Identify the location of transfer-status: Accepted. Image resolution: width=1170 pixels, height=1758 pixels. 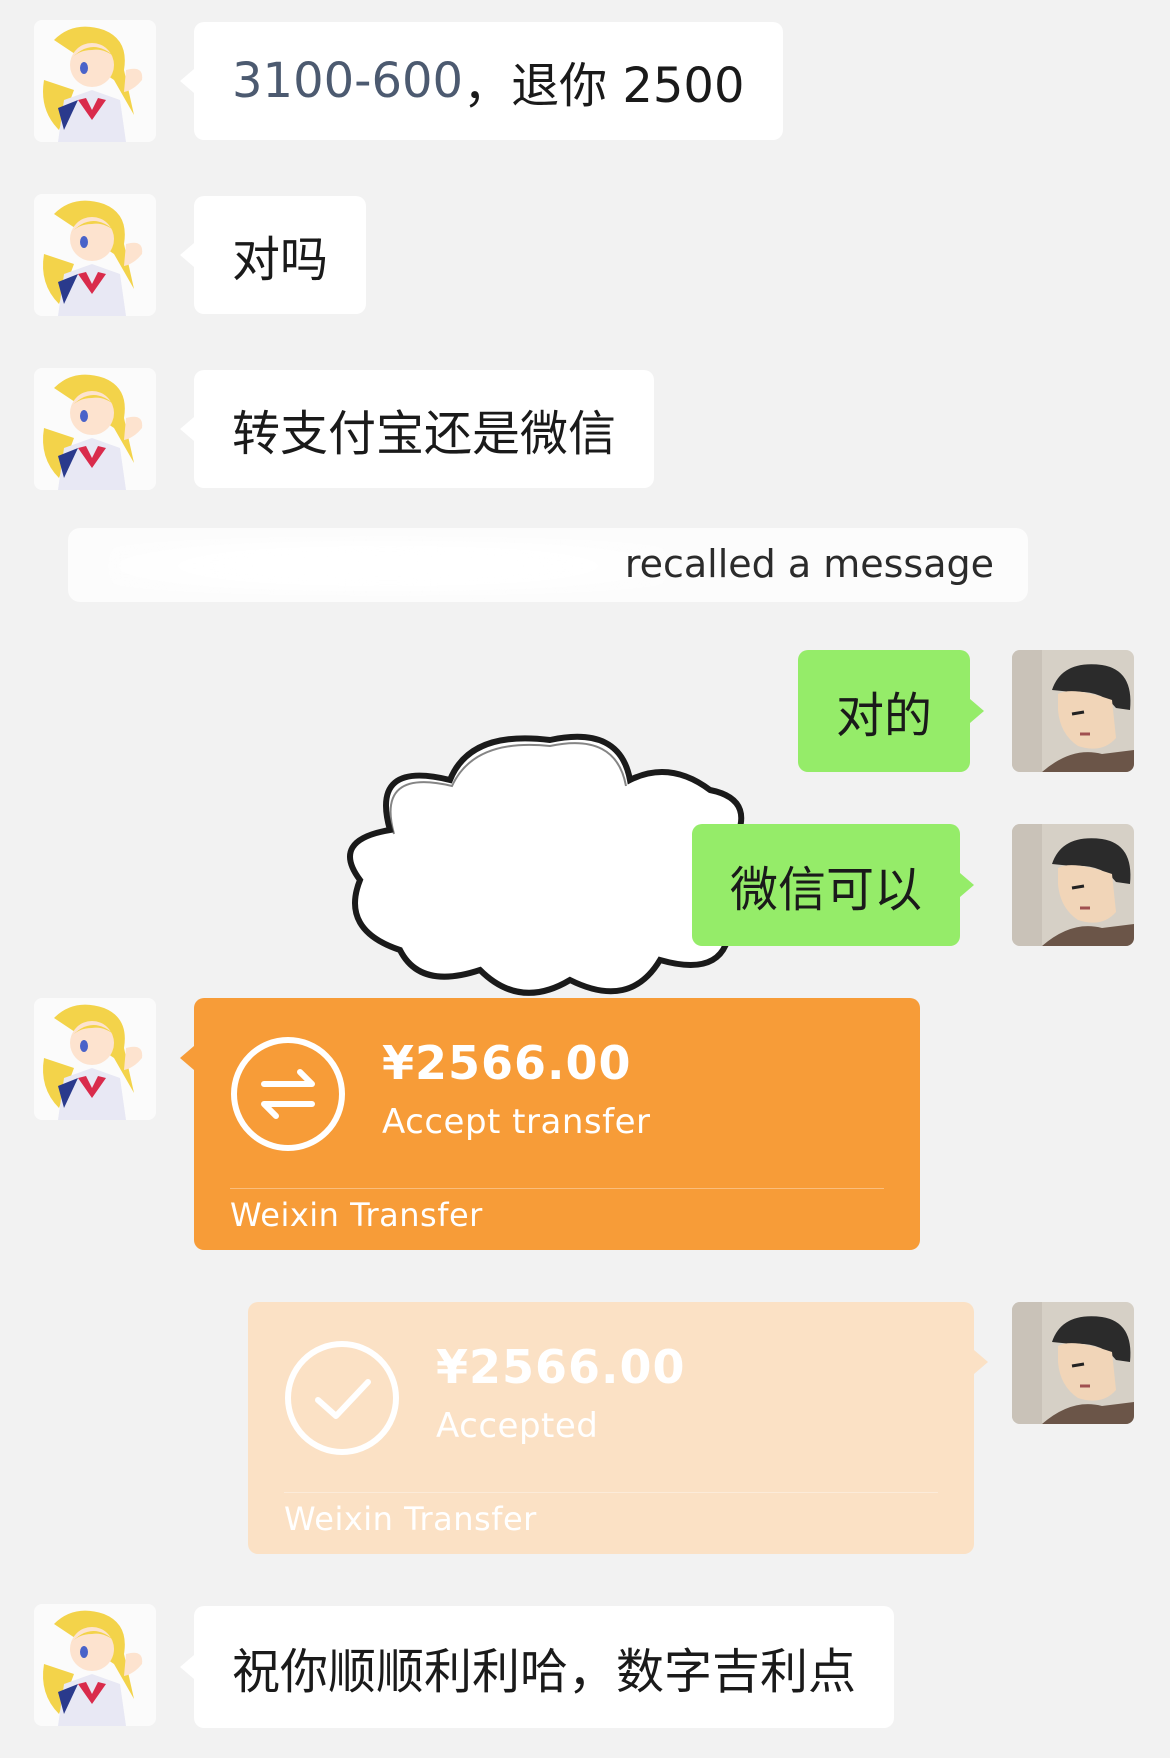
(517, 1426).